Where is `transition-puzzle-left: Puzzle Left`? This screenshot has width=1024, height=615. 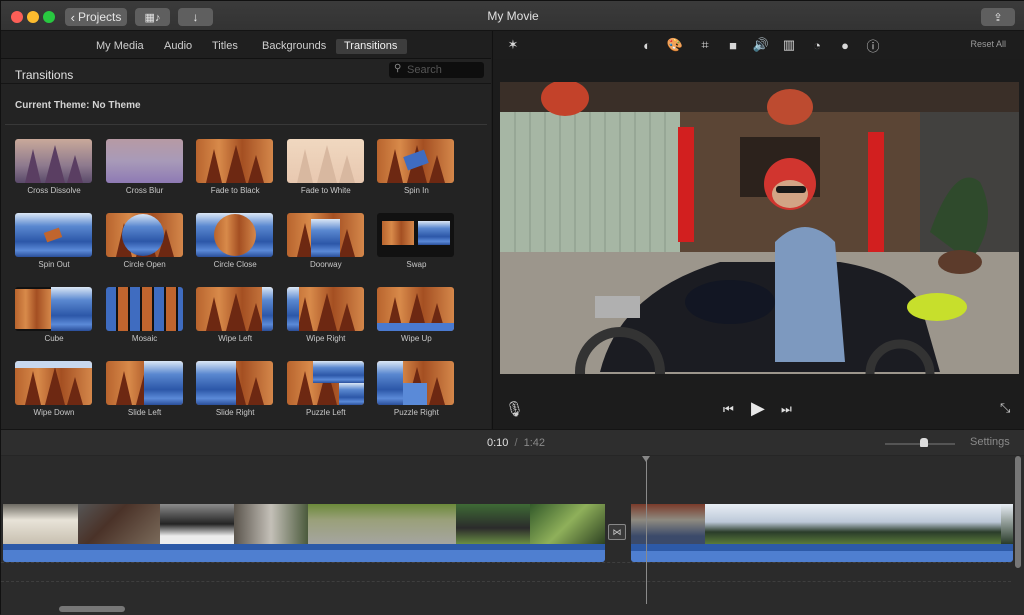
transition-puzzle-left: Puzzle Left is located at coordinates (325, 389).